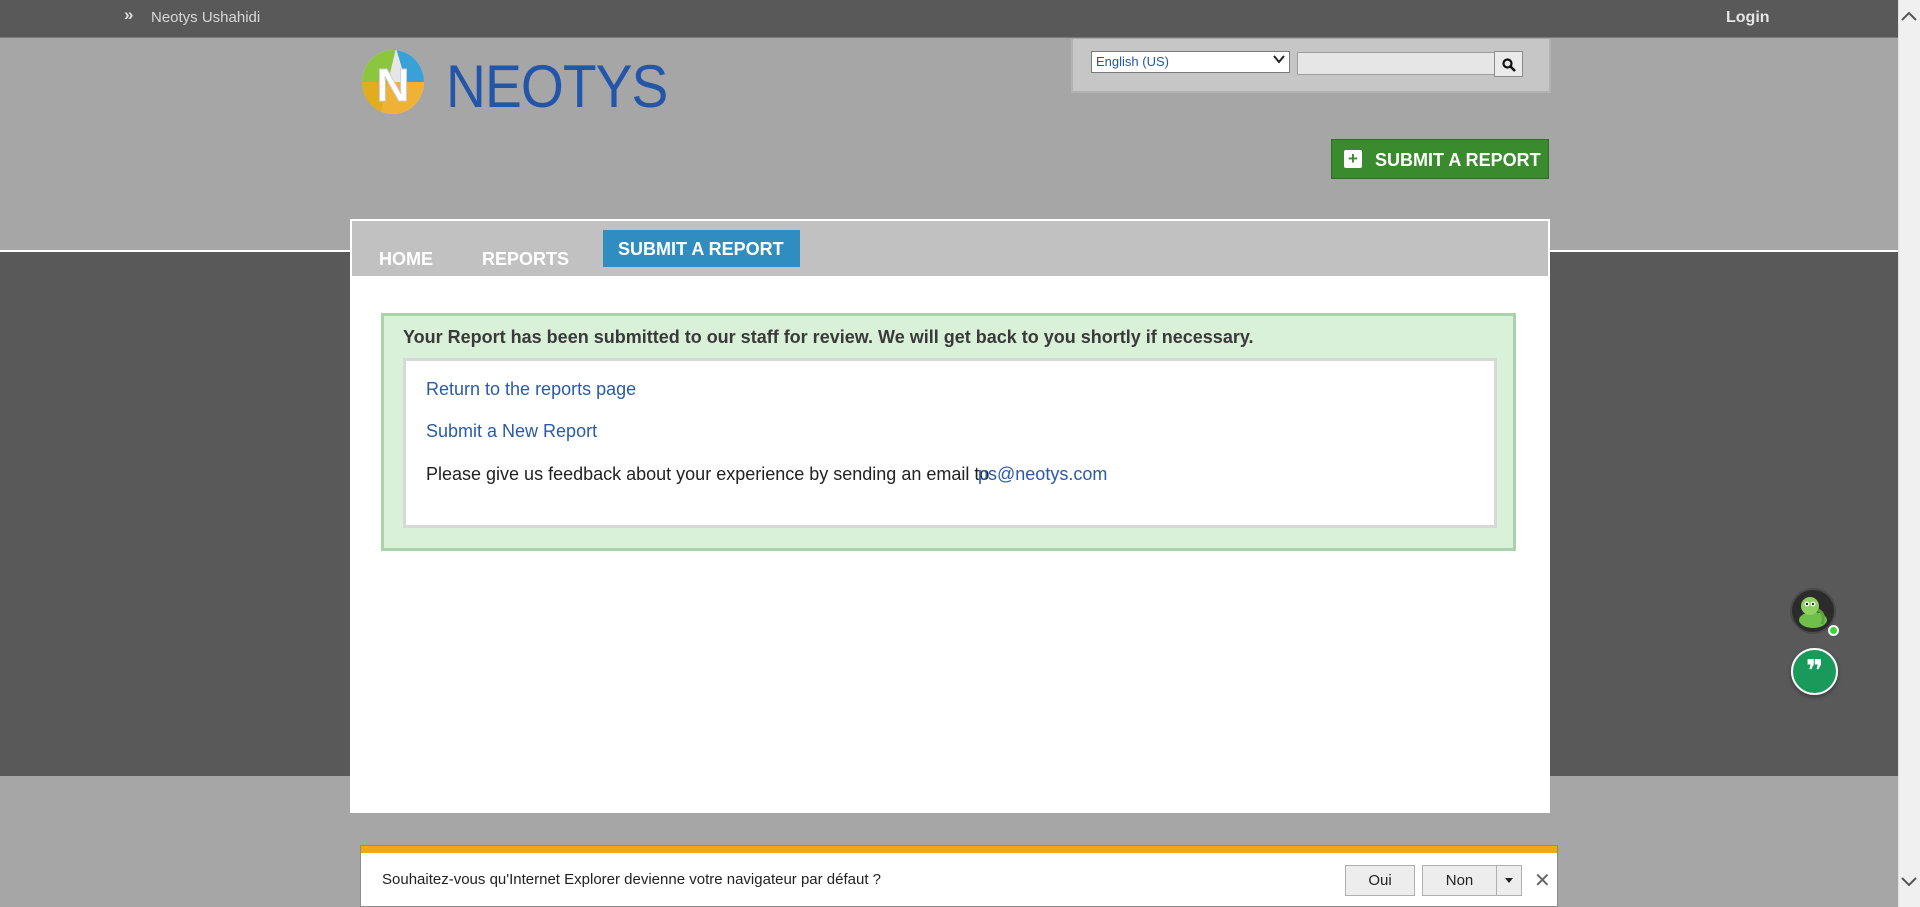 The width and height of the screenshot is (1920, 907). I want to click on yes-button: Oui, so click(1380, 880).